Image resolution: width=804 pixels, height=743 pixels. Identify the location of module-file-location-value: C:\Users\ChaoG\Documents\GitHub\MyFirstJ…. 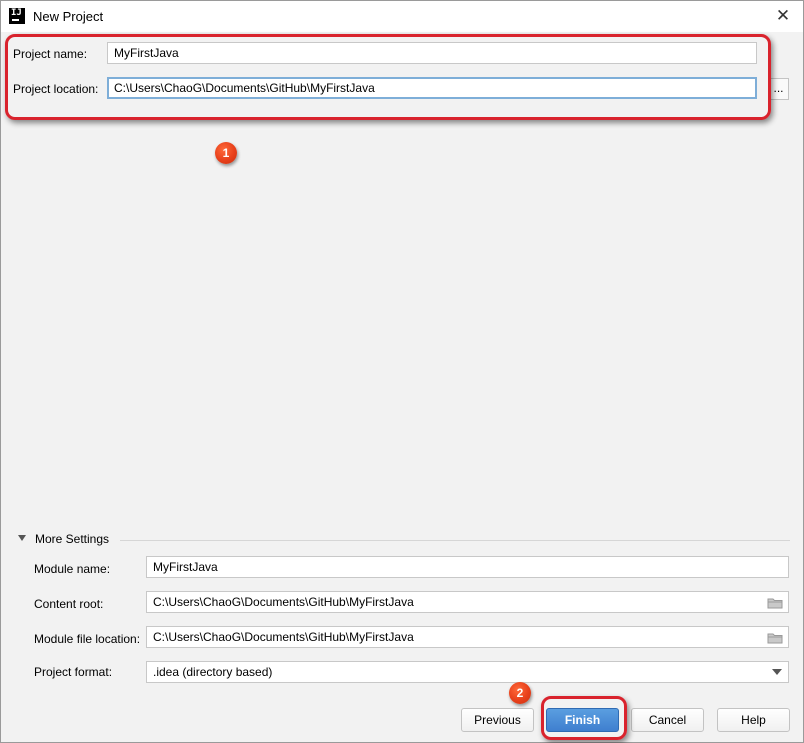
(283, 637).